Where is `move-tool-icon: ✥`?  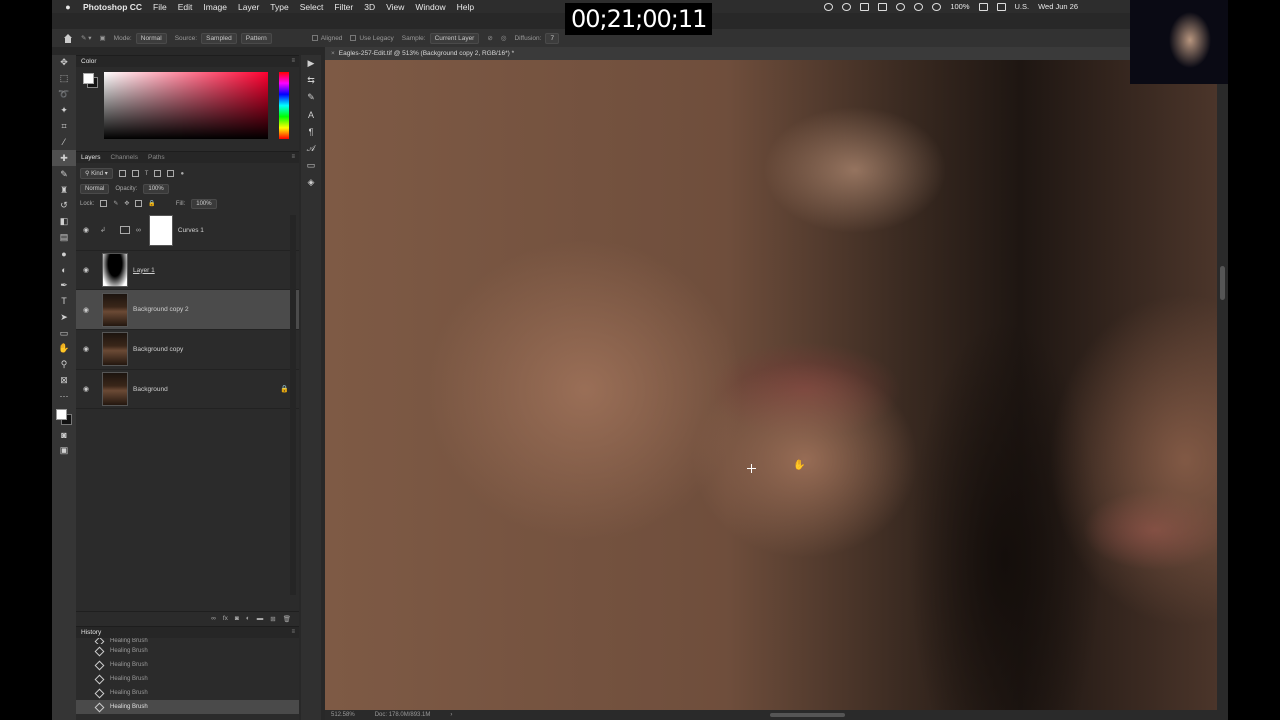 move-tool-icon: ✥ is located at coordinates (64, 63).